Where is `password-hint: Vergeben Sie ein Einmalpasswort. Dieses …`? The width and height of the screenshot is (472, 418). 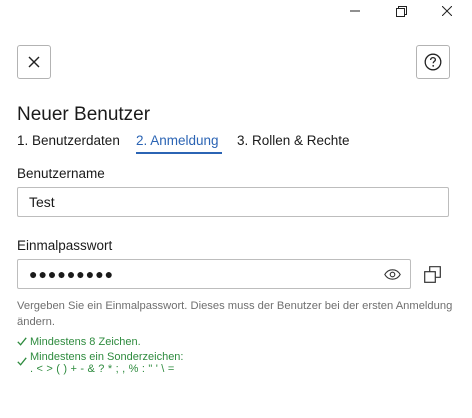
password-hint: Vergeben Sie ein Einmalpasswort. Dieses … is located at coordinates (235, 314).